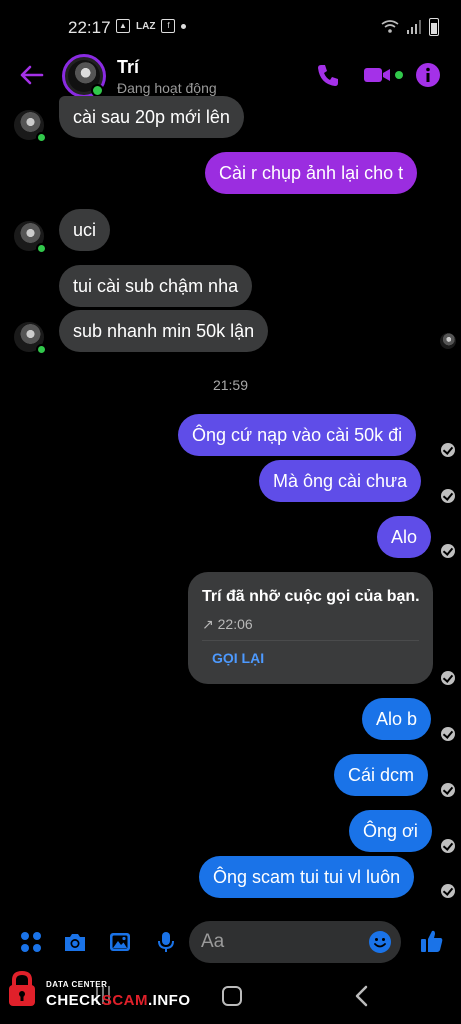 The width and height of the screenshot is (461, 1024). Describe the element at coordinates (123, 26) in the screenshot. I see `gallery-notification-icon: ▲` at that location.